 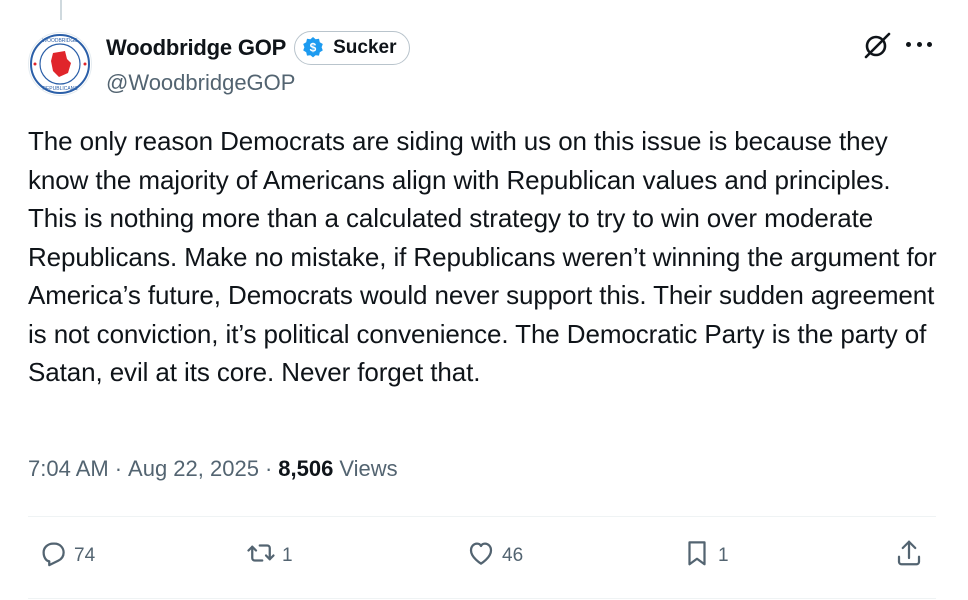 I want to click on thread-connector-line, so click(x=61, y=10).